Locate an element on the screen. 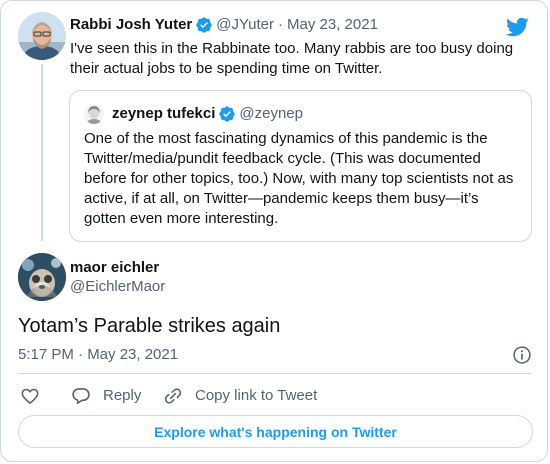 The image size is (550, 464). parent-author-name: Rabbi Josh Yuter is located at coordinates (131, 25).